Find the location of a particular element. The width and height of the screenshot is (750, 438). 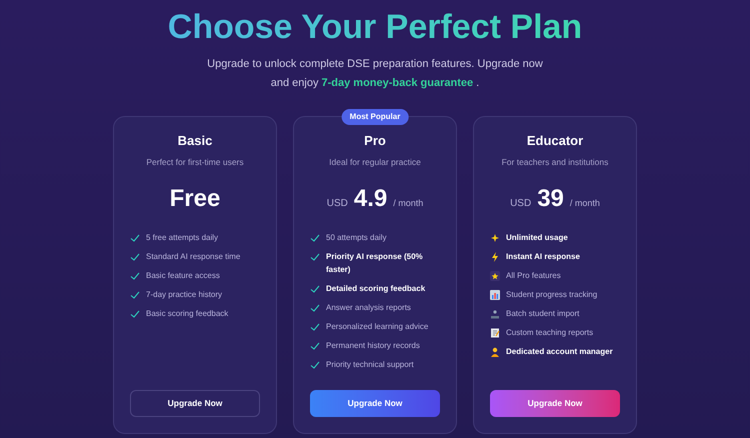

star-icon is located at coordinates (495, 275).